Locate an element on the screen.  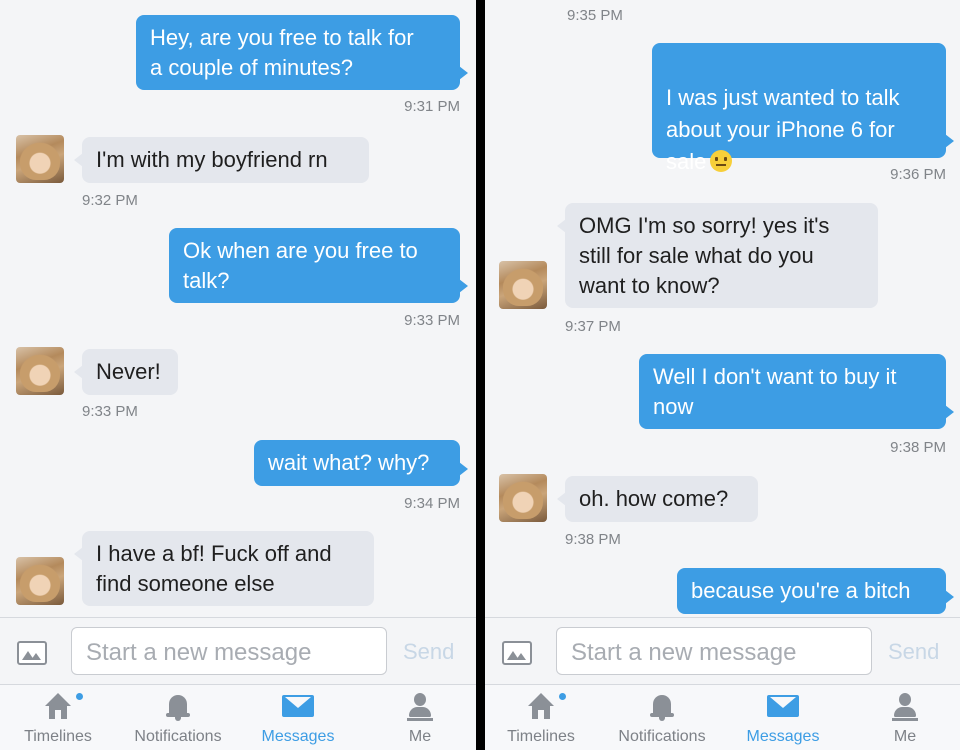
message-timestamp: 9:35 PM is located at coordinates (595, 15).